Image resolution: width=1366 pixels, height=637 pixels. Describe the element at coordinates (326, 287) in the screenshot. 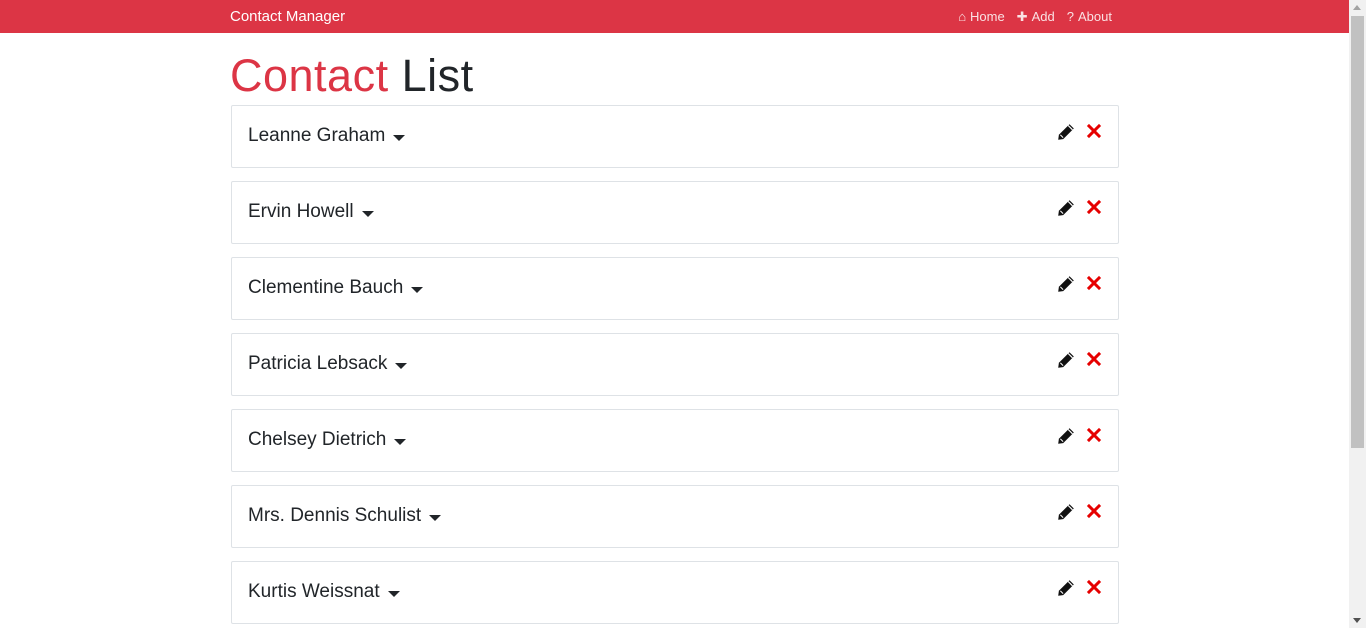

I see `contact-name-text: Clementine Bauch` at that location.